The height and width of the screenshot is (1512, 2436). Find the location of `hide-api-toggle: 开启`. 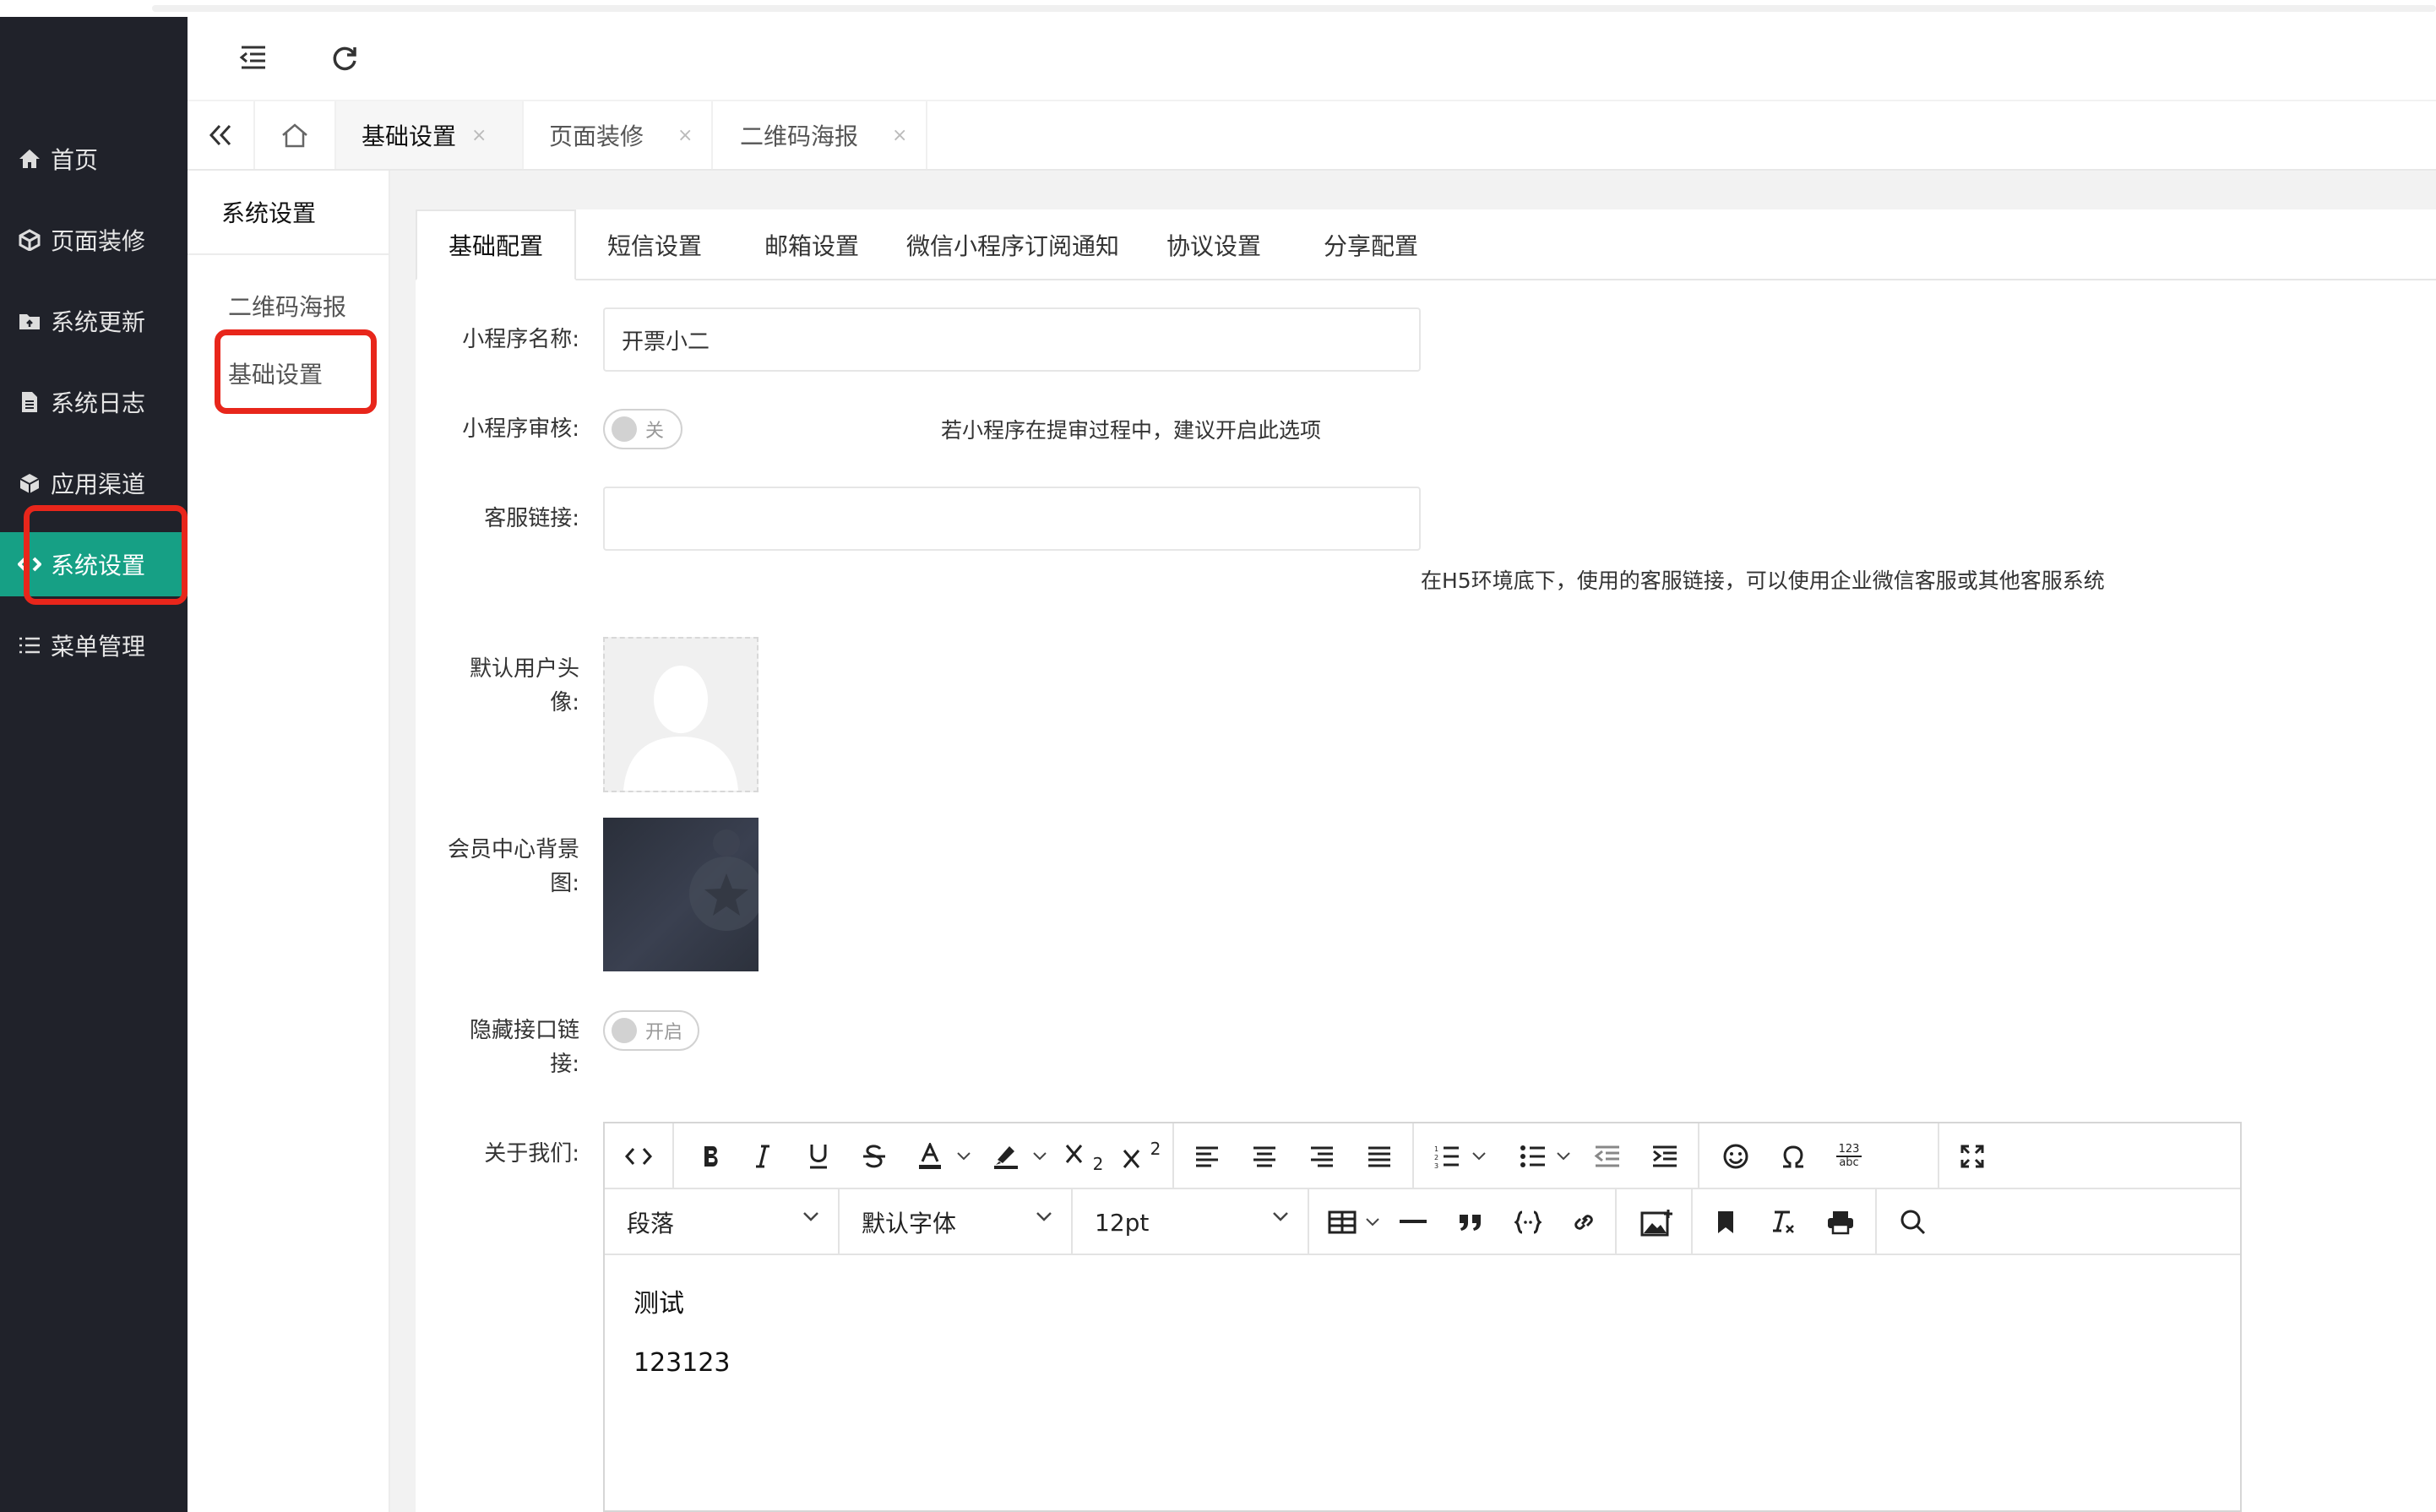

hide-api-toggle: 开启 is located at coordinates (651, 1030).